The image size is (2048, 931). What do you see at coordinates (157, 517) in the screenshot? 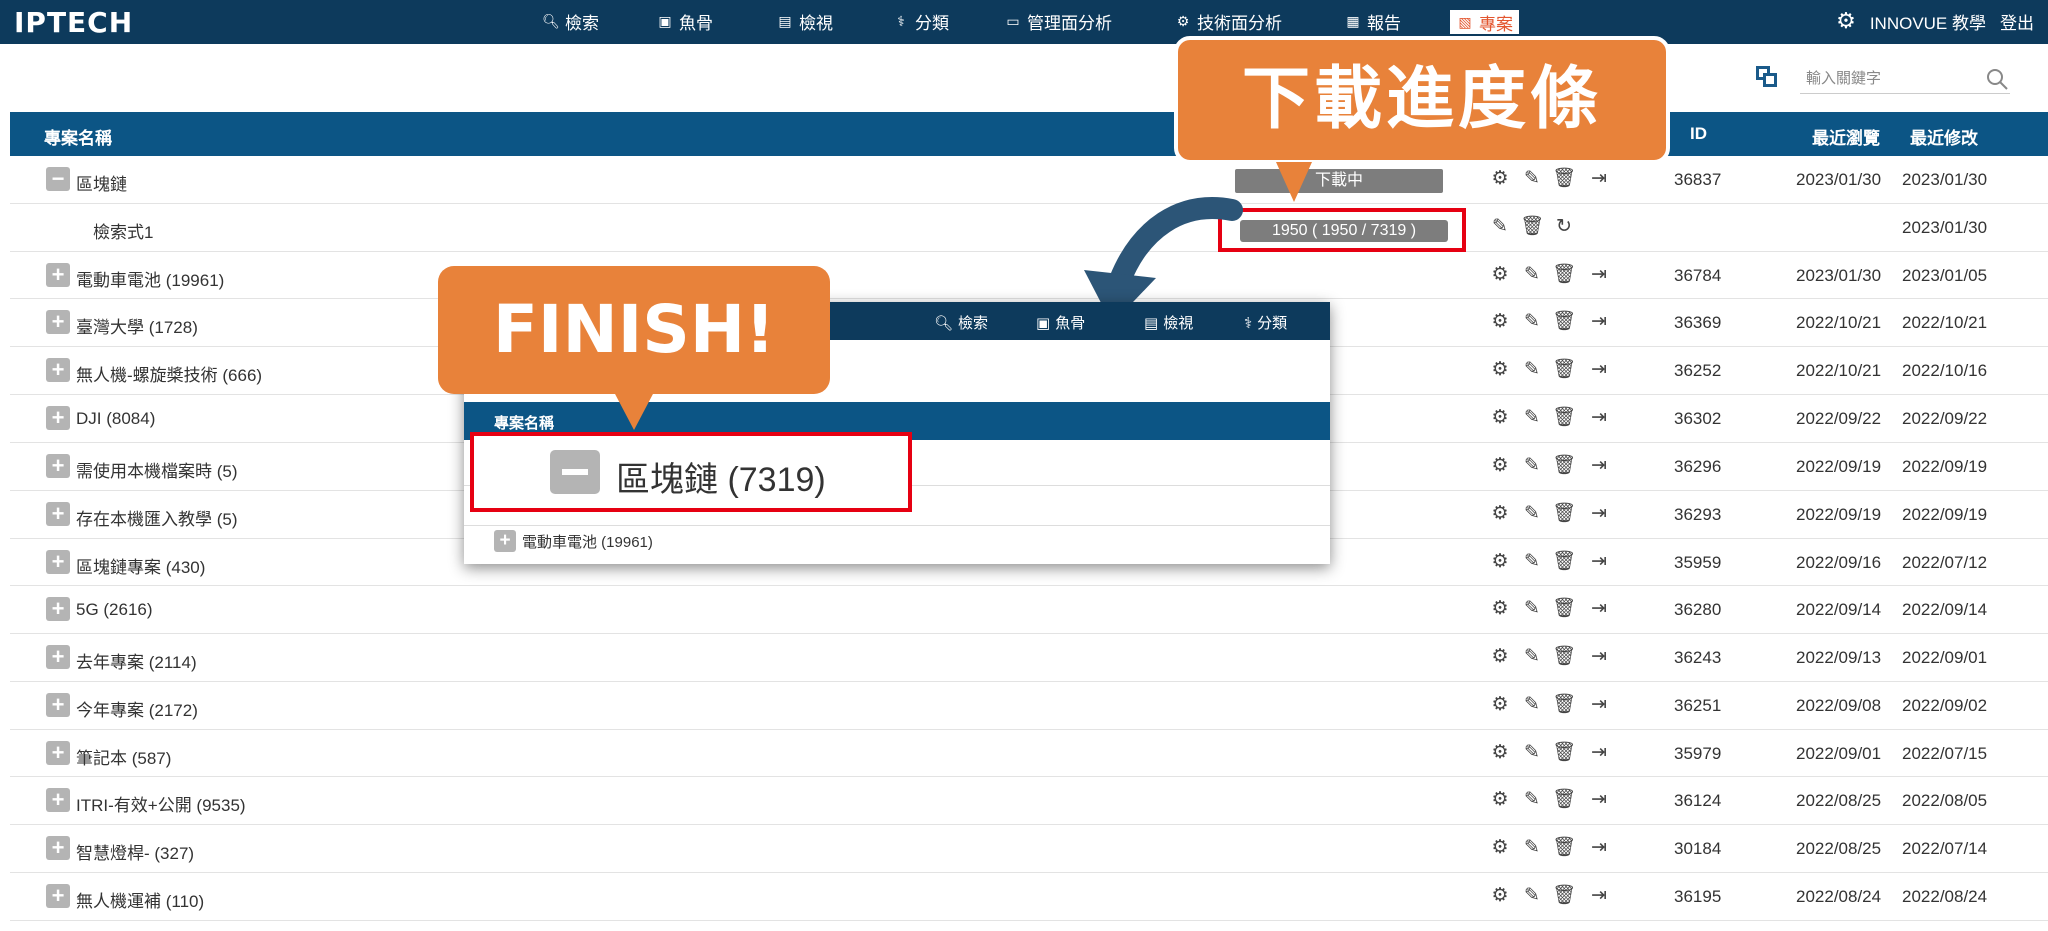
I see `project-name: 存在本機匯入教學 (5)` at bounding box center [157, 517].